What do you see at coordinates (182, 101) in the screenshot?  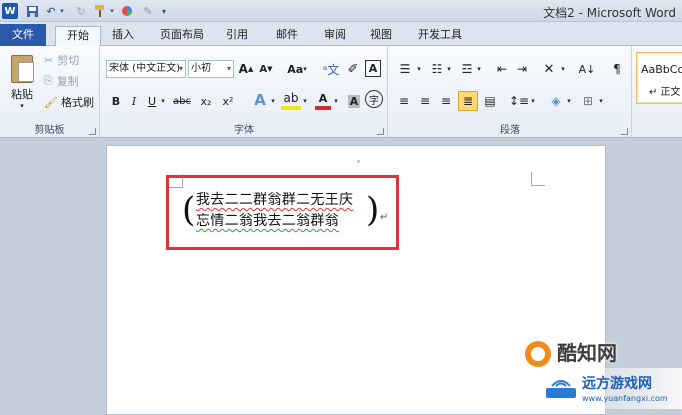 I see `strikethrough-button: abc` at bounding box center [182, 101].